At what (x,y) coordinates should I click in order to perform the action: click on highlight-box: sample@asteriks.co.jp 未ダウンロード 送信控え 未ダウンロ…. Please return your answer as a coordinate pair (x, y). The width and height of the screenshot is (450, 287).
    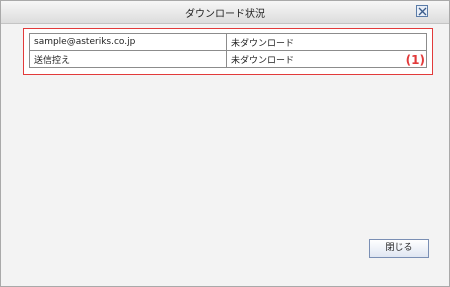
    Looking at the image, I should click on (228, 51).